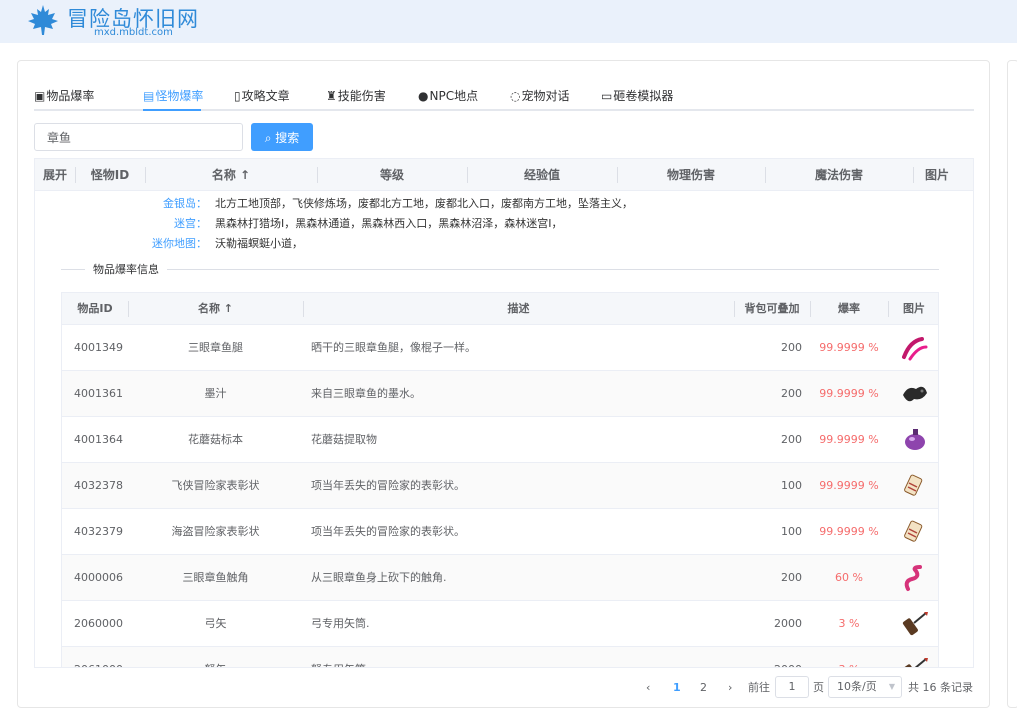 The image size is (1017, 709). What do you see at coordinates (361, 96) in the screenshot?
I see `tab-label: 技能伤害` at bounding box center [361, 96].